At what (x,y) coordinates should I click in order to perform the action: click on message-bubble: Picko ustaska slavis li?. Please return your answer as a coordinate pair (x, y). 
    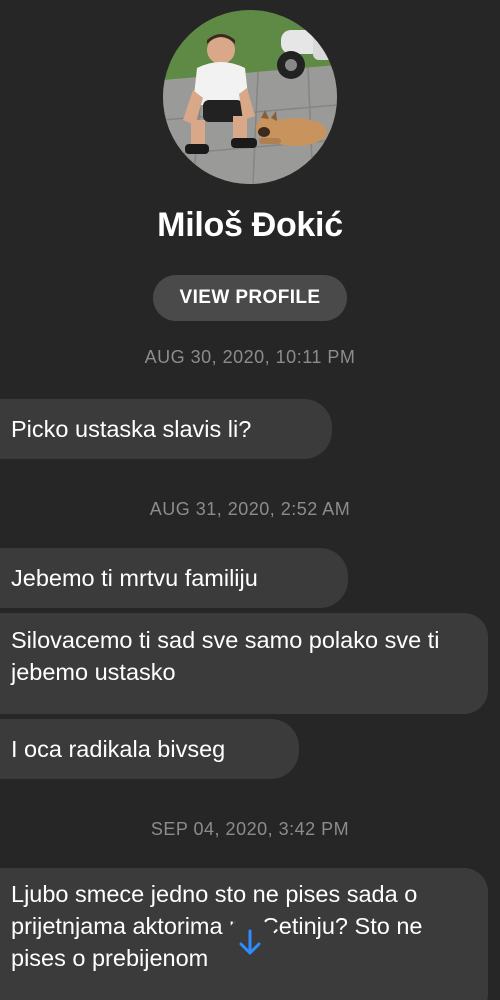
    Looking at the image, I should click on (166, 429).